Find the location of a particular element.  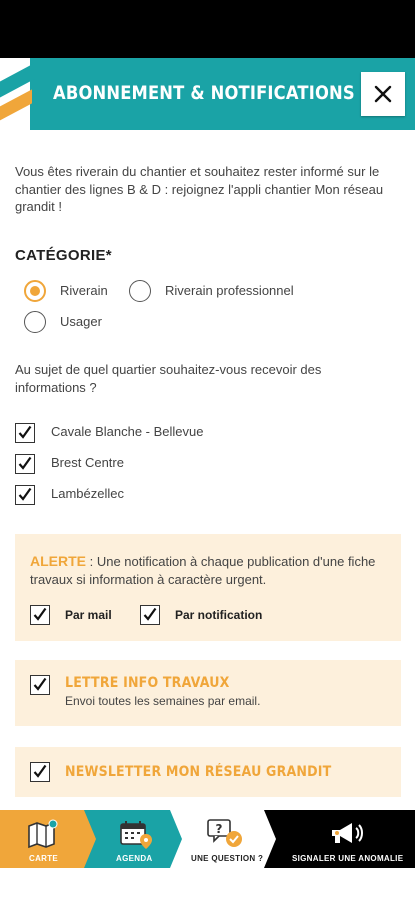

checkbox-par-notification is located at coordinates (150, 615).